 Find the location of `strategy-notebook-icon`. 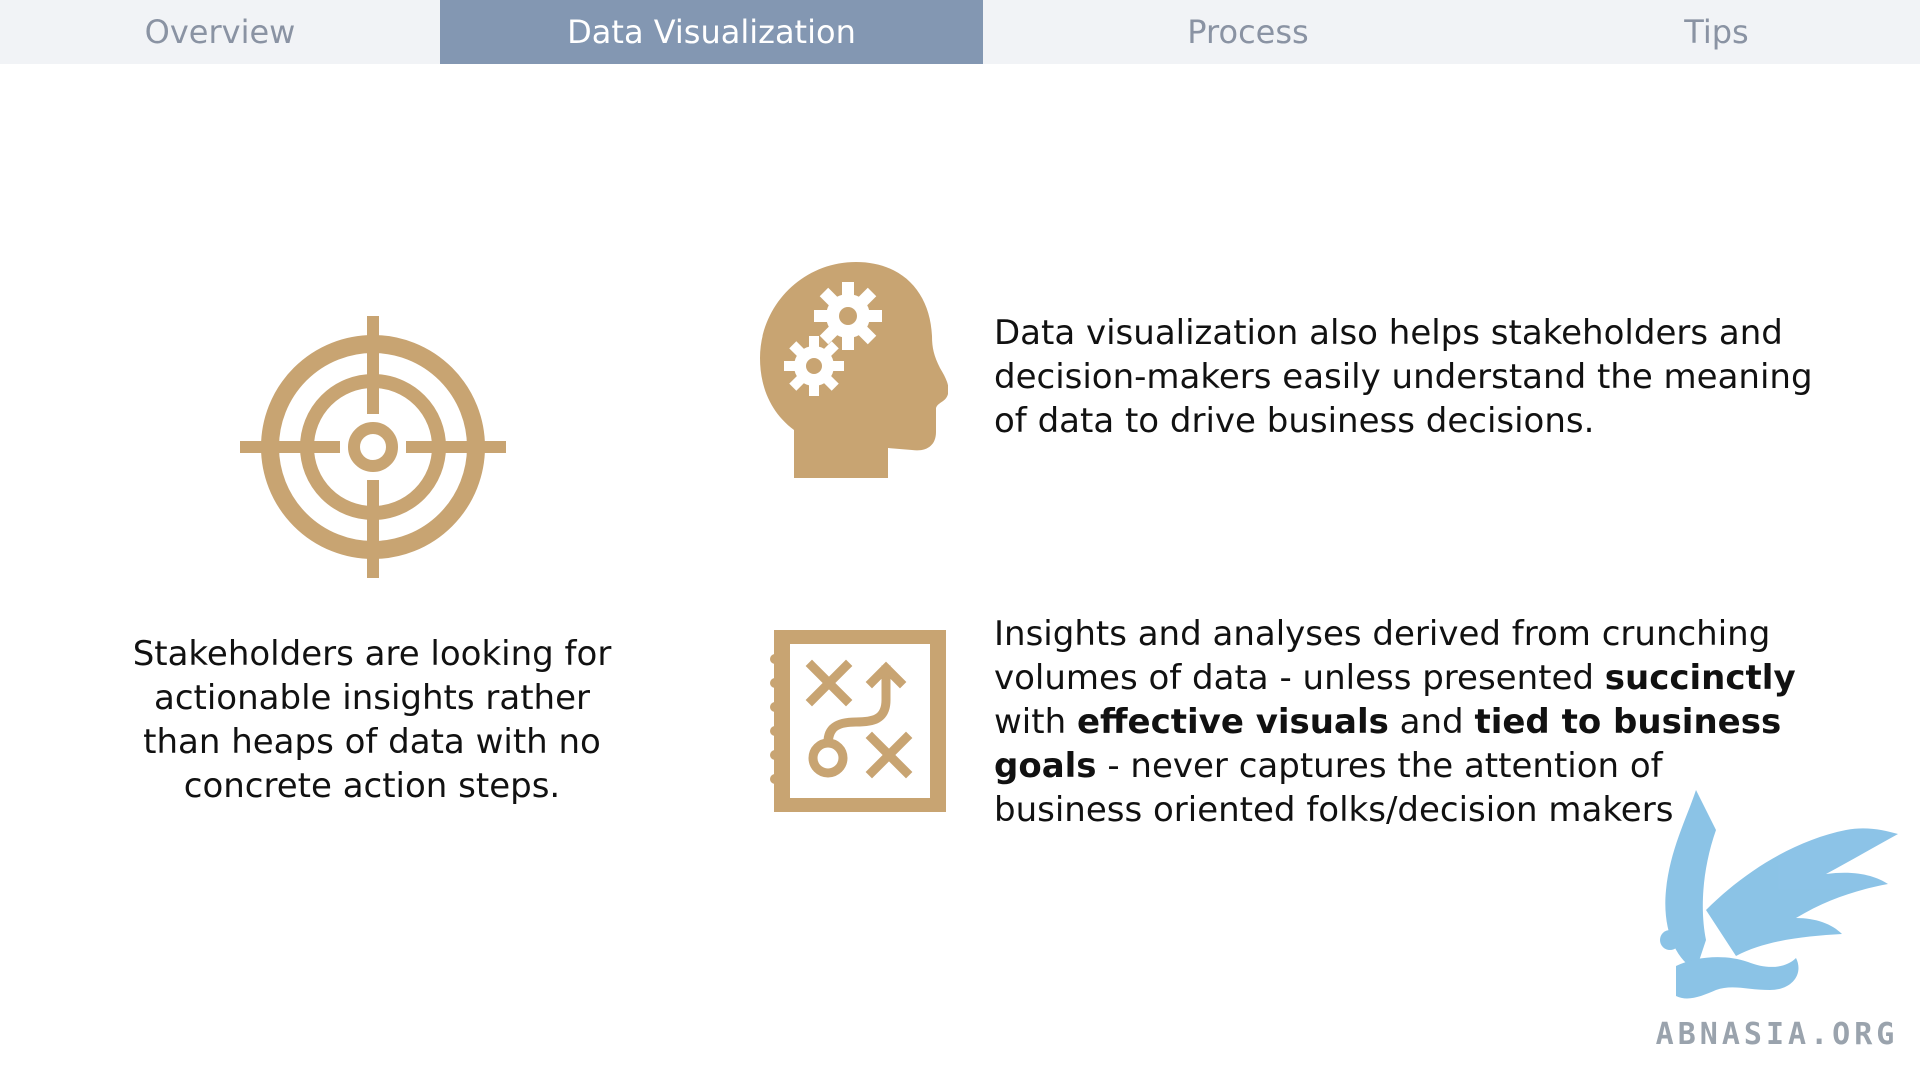

strategy-notebook-icon is located at coordinates (857, 721).